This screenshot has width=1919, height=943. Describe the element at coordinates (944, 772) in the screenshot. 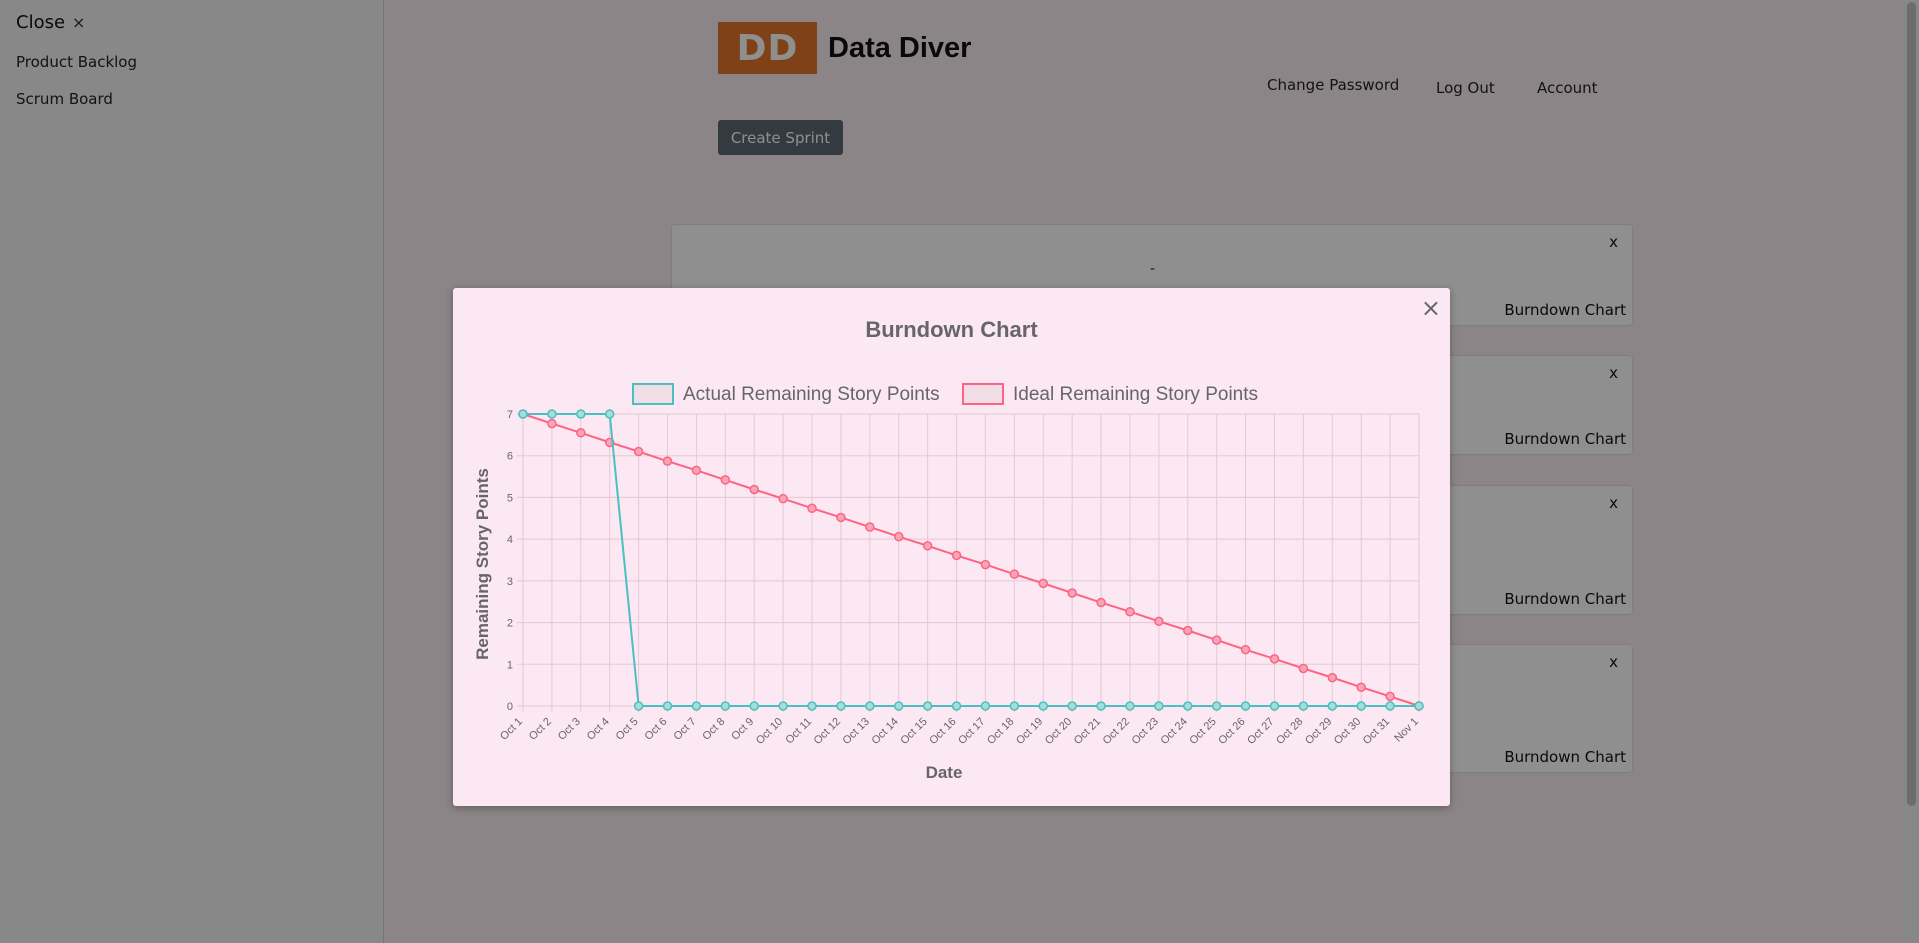

I see `x-axis-title: Date` at that location.